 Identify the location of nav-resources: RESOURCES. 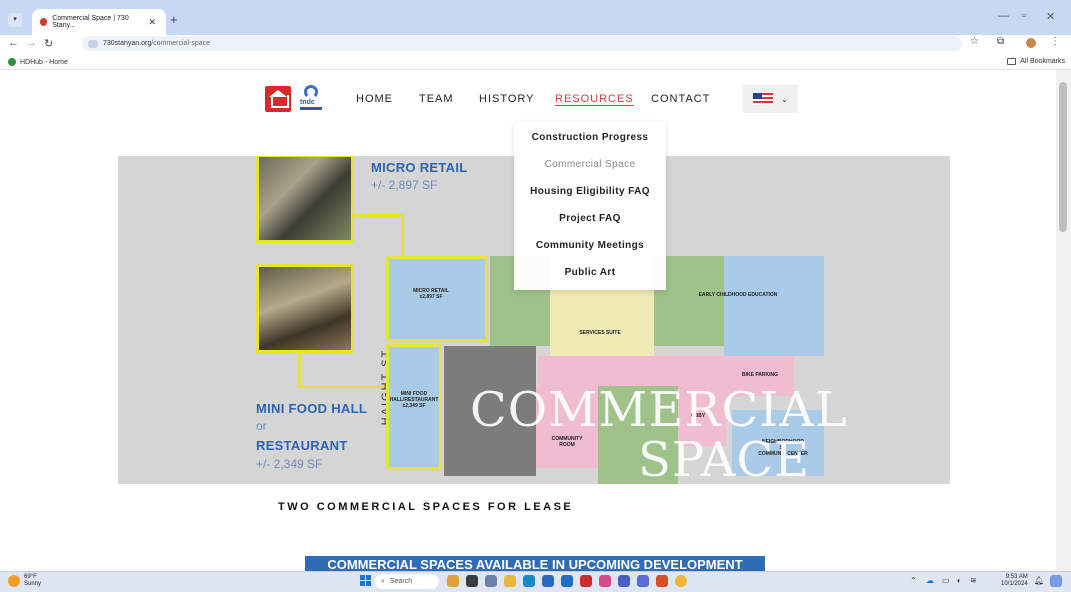
(594, 99).